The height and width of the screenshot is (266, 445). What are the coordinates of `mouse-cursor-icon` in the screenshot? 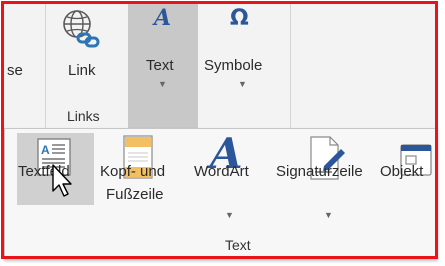 It's located at (62, 180).